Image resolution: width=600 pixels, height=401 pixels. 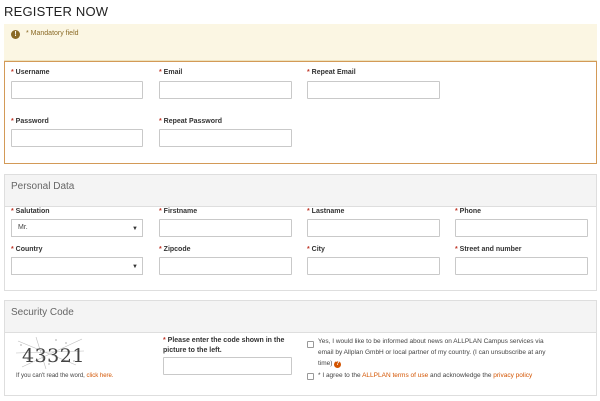 What do you see at coordinates (521, 266) in the screenshot?
I see `street-field` at bounding box center [521, 266].